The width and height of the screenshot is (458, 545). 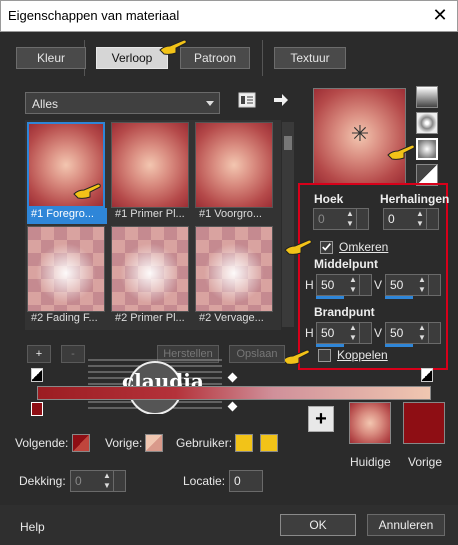 I want to click on focal-h-spinner: 50 ▲ ▼, so click(x=344, y=333).